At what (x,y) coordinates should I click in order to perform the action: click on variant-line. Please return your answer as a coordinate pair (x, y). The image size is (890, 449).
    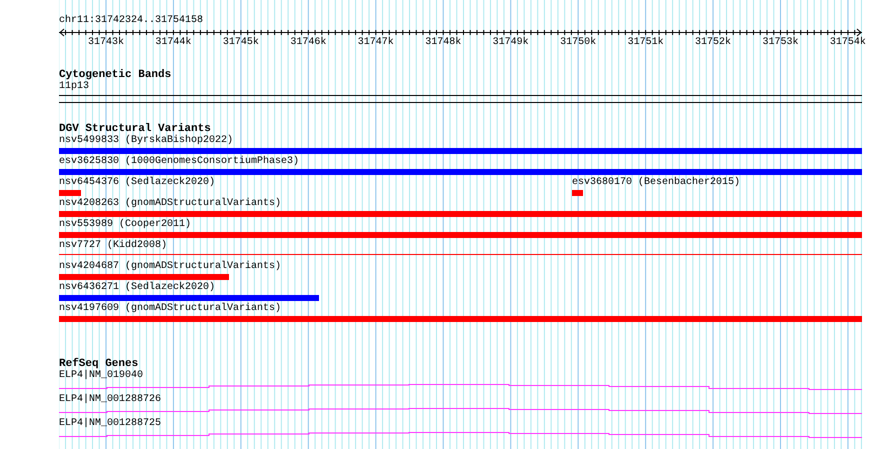
    Looking at the image, I should click on (460, 254).